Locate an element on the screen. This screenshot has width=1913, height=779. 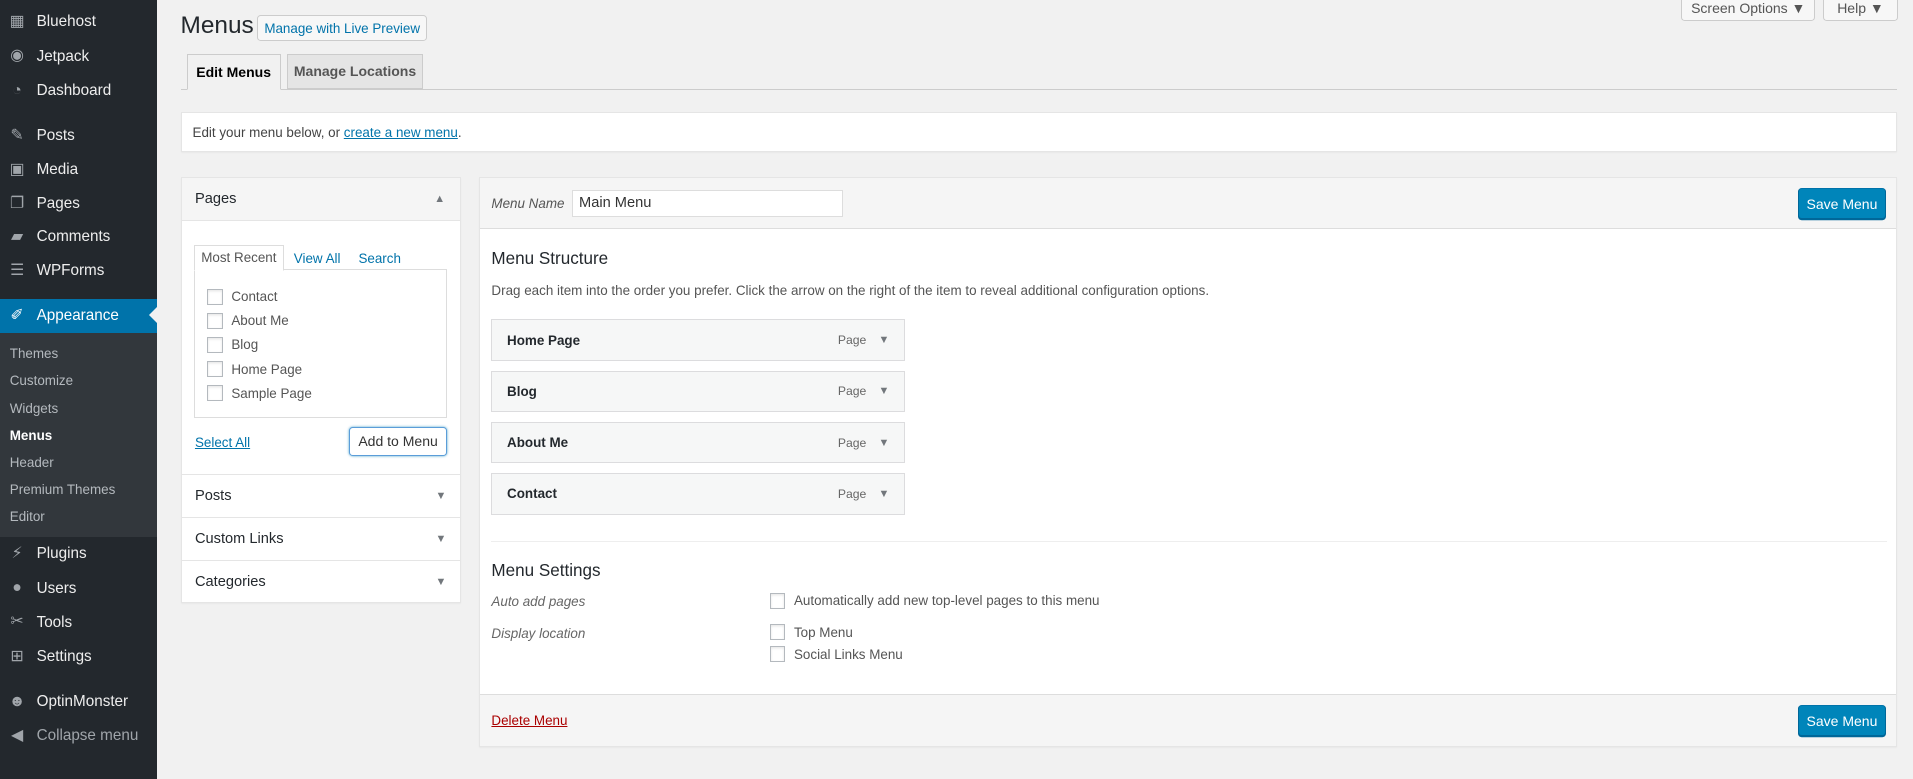
sidebar-item-users: ● Users is located at coordinates (78, 588).